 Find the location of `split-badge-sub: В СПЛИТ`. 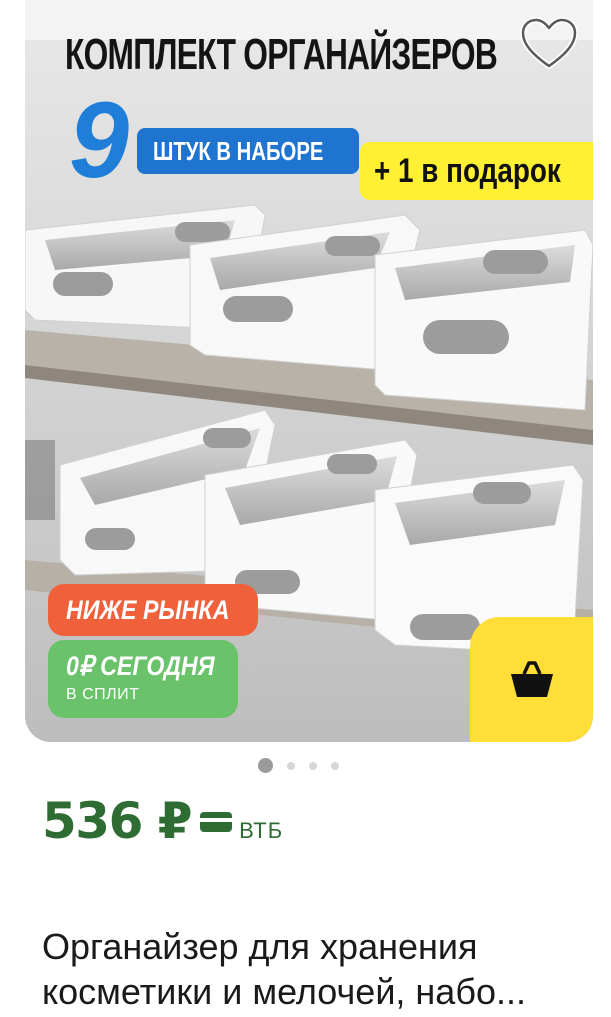

split-badge-sub: В СПЛИТ is located at coordinates (103, 695).